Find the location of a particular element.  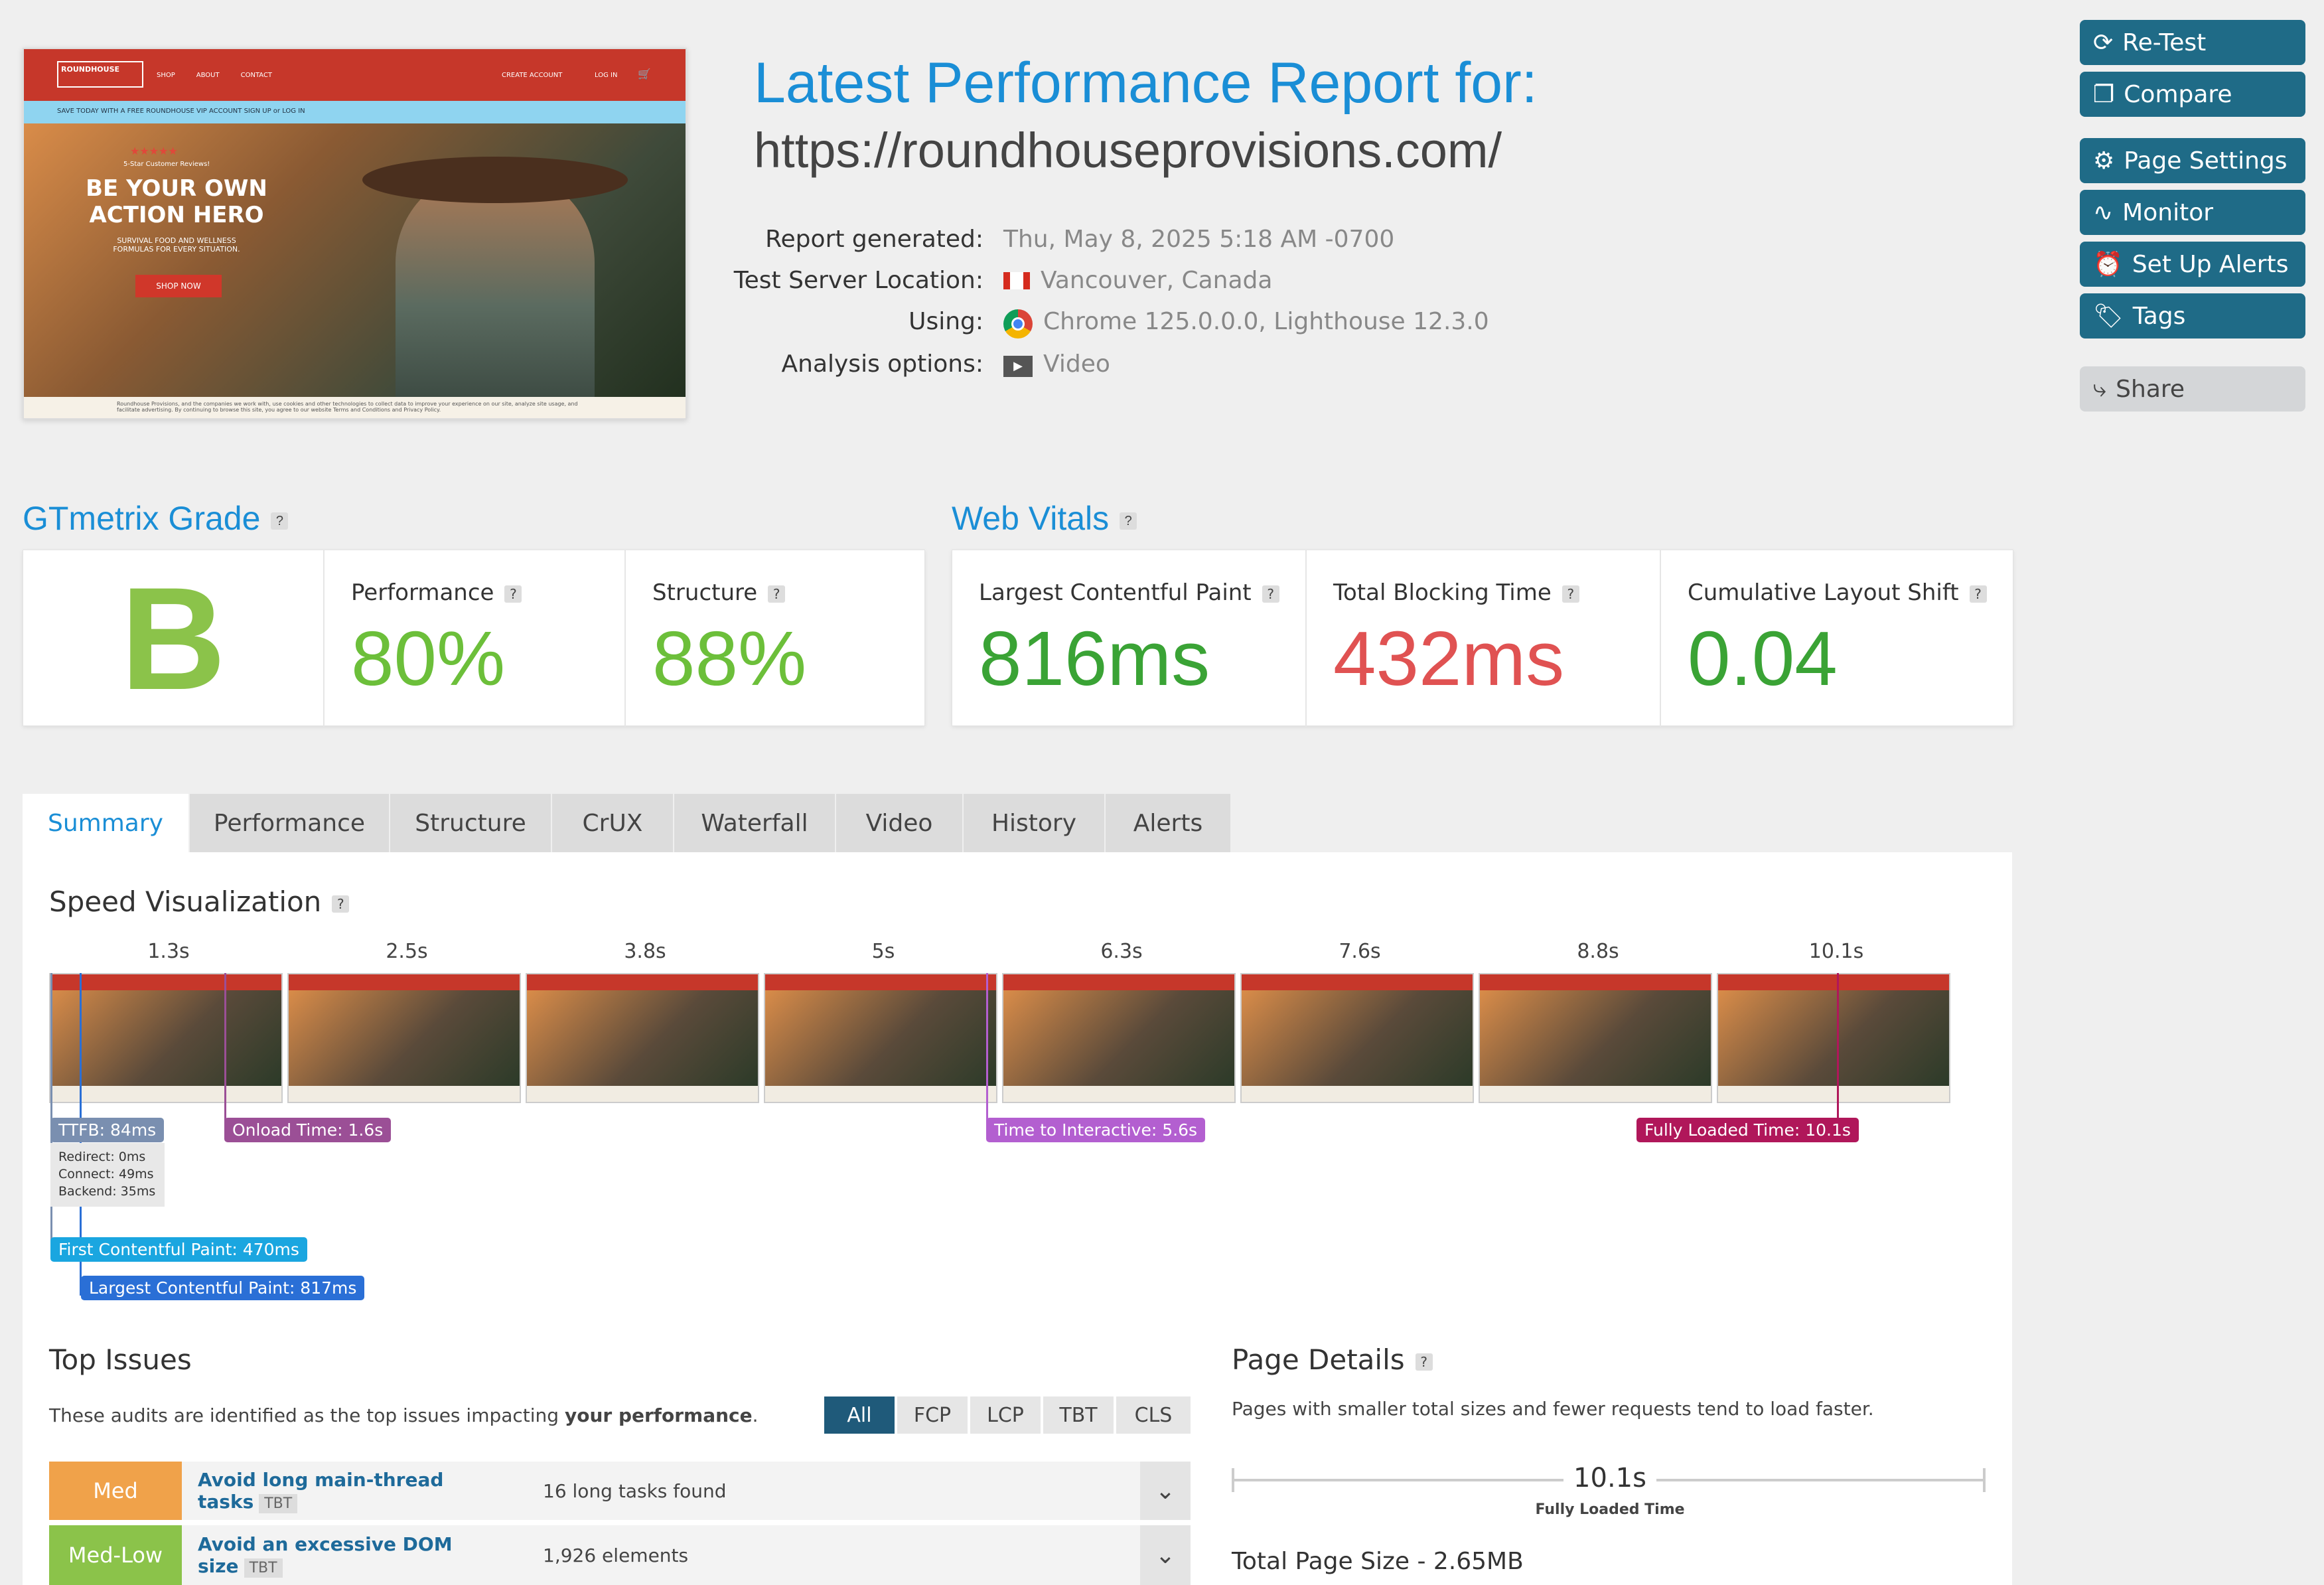

grade-card: B Performance? 80% Structure? 88% is located at coordinates (474, 638).